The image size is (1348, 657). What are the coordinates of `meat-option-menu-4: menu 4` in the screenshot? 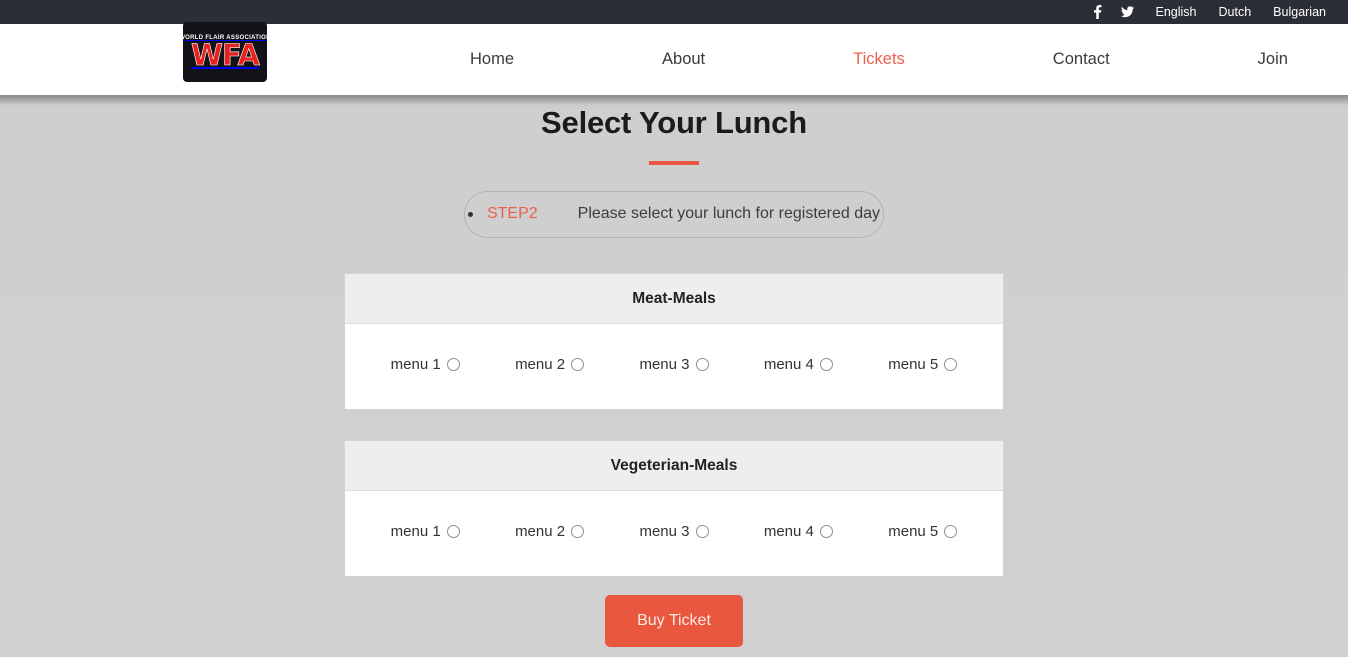 It's located at (798, 364).